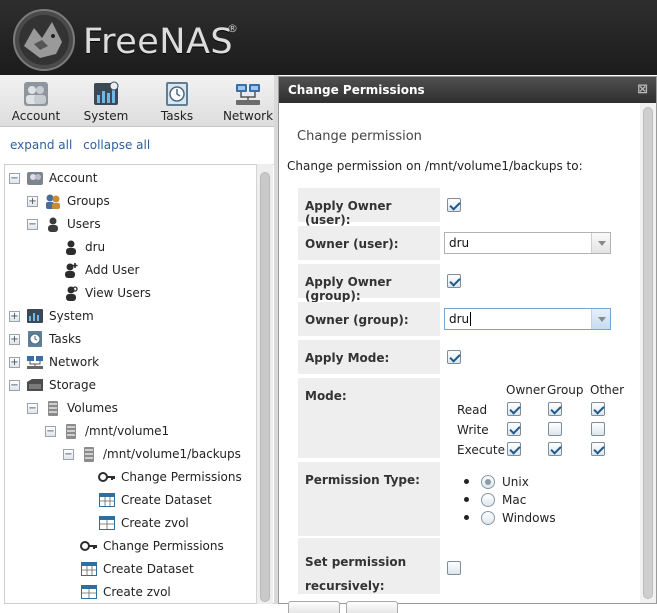 The image size is (657, 613). What do you see at coordinates (88, 546) in the screenshot?
I see `key-icon` at bounding box center [88, 546].